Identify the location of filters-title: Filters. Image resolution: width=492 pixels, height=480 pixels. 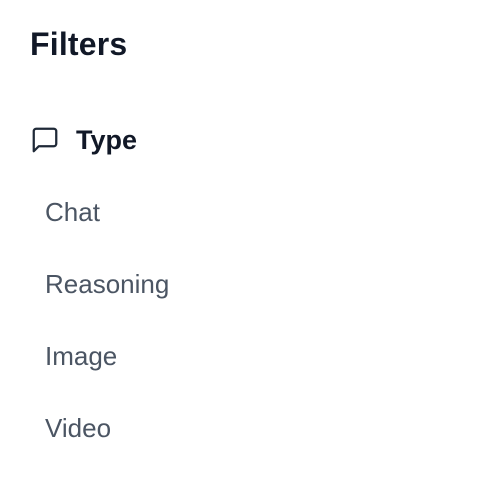
(79, 44).